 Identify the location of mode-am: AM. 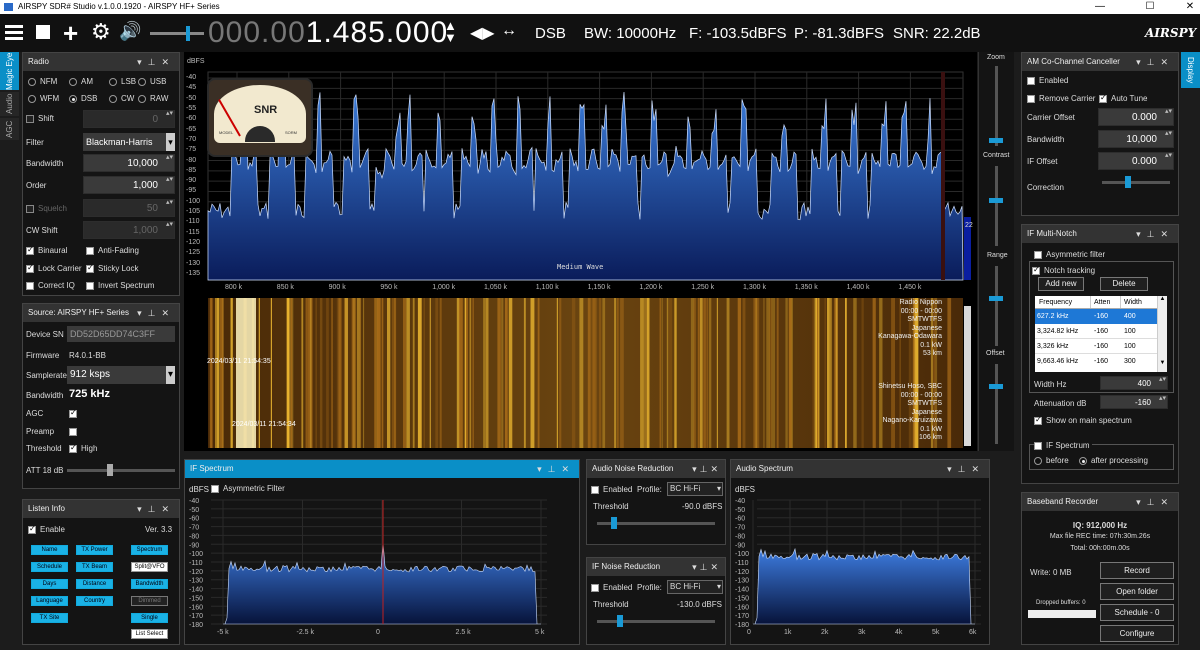
(81, 81).